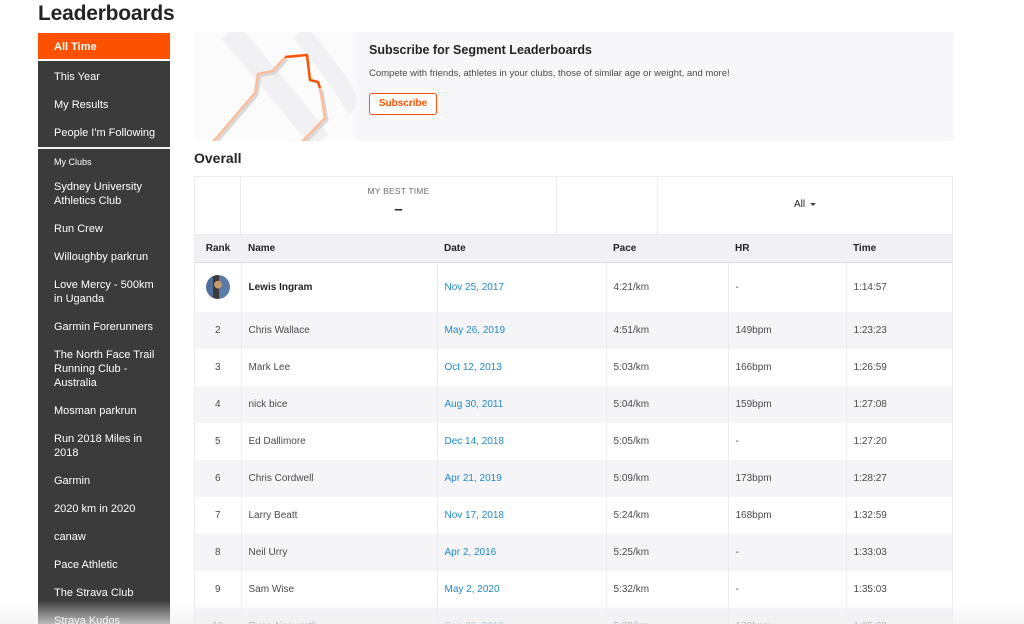 The image size is (1024, 624). I want to click on sidebar-item-all-time: All Time, so click(104, 47).